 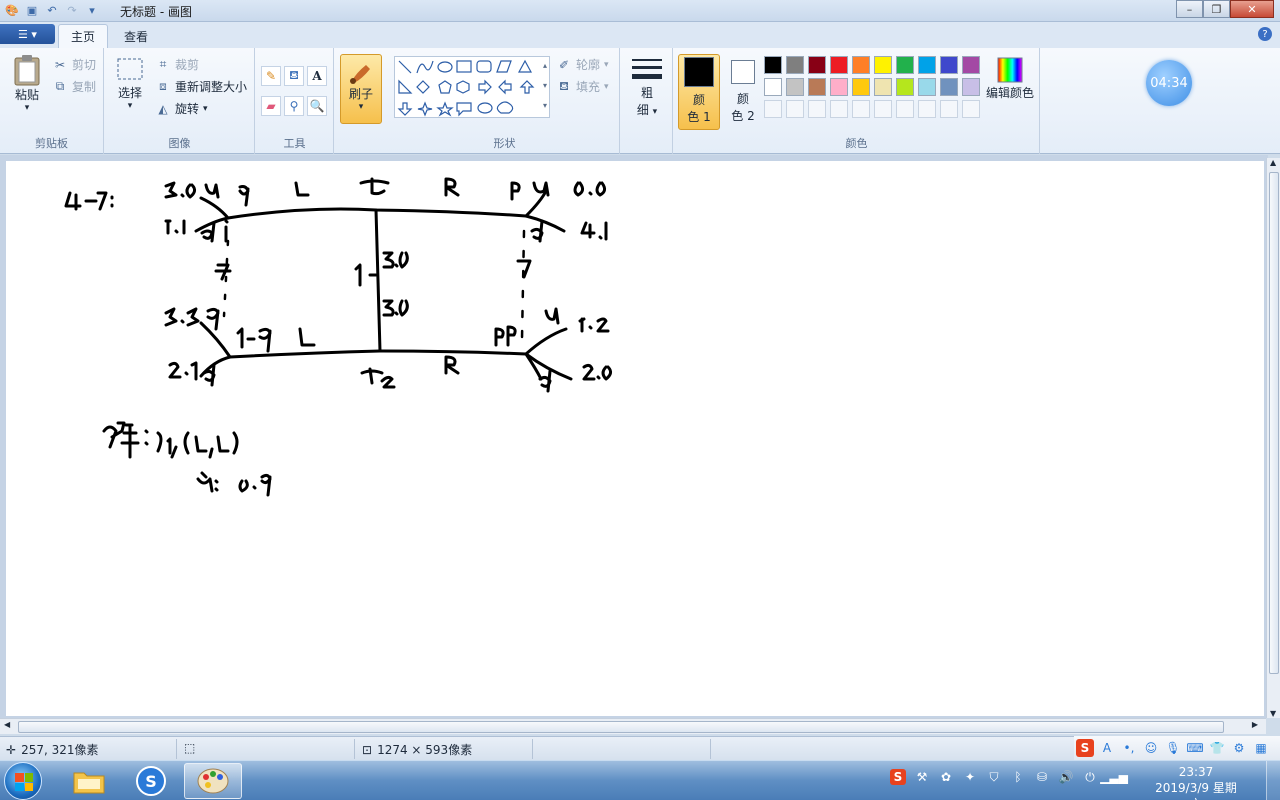 I want to click on ime-punctuation-icon: •,, so click(x=1129, y=748).